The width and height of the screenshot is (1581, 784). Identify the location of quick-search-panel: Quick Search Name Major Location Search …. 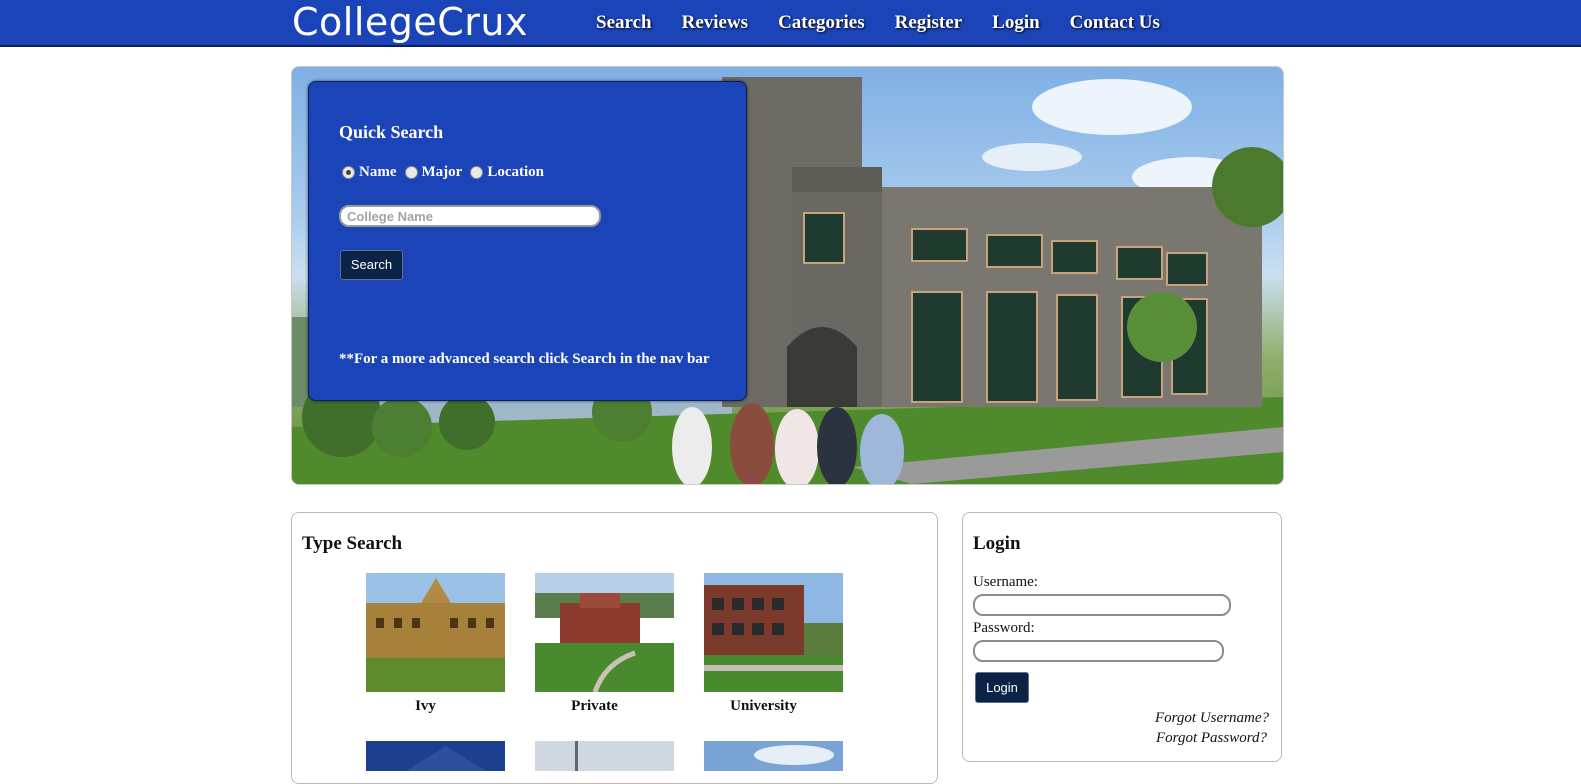
(527, 241).